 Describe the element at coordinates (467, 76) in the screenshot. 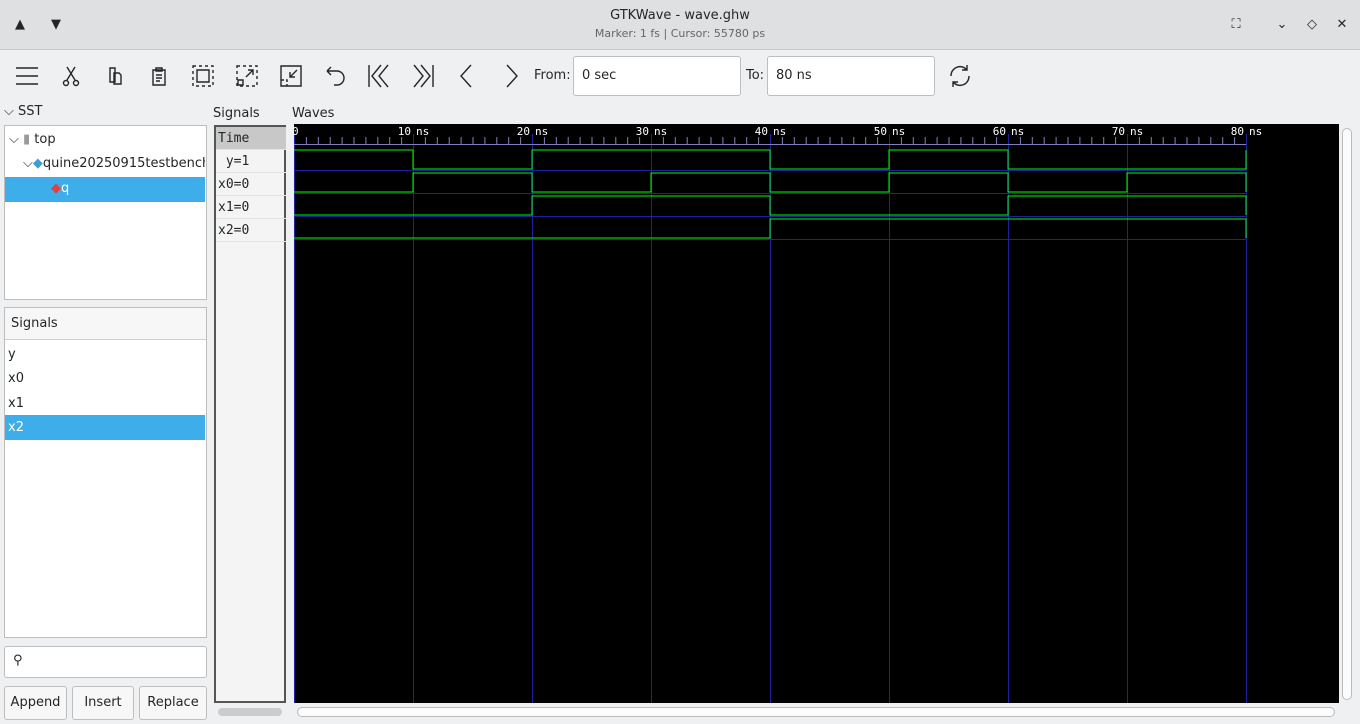

I see `previous-icon` at that location.